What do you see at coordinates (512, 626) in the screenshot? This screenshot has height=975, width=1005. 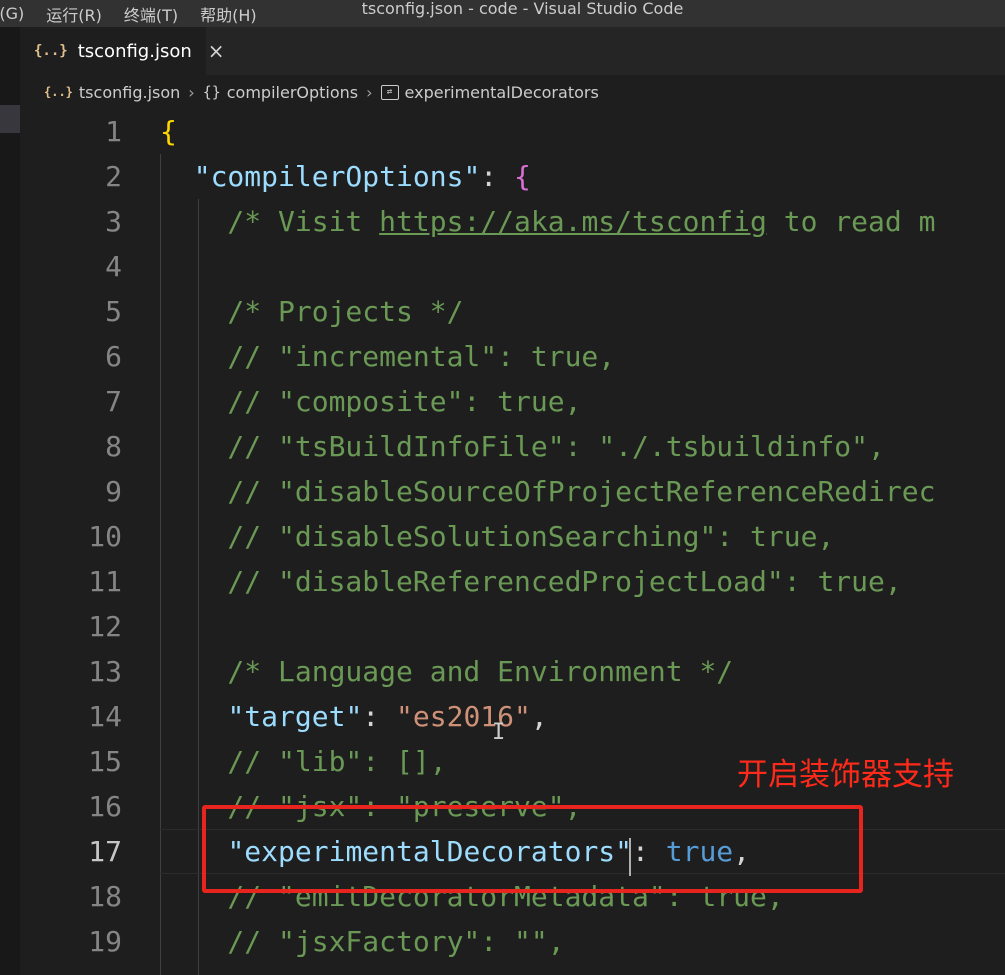 I see `code-line: 12` at bounding box center [512, 626].